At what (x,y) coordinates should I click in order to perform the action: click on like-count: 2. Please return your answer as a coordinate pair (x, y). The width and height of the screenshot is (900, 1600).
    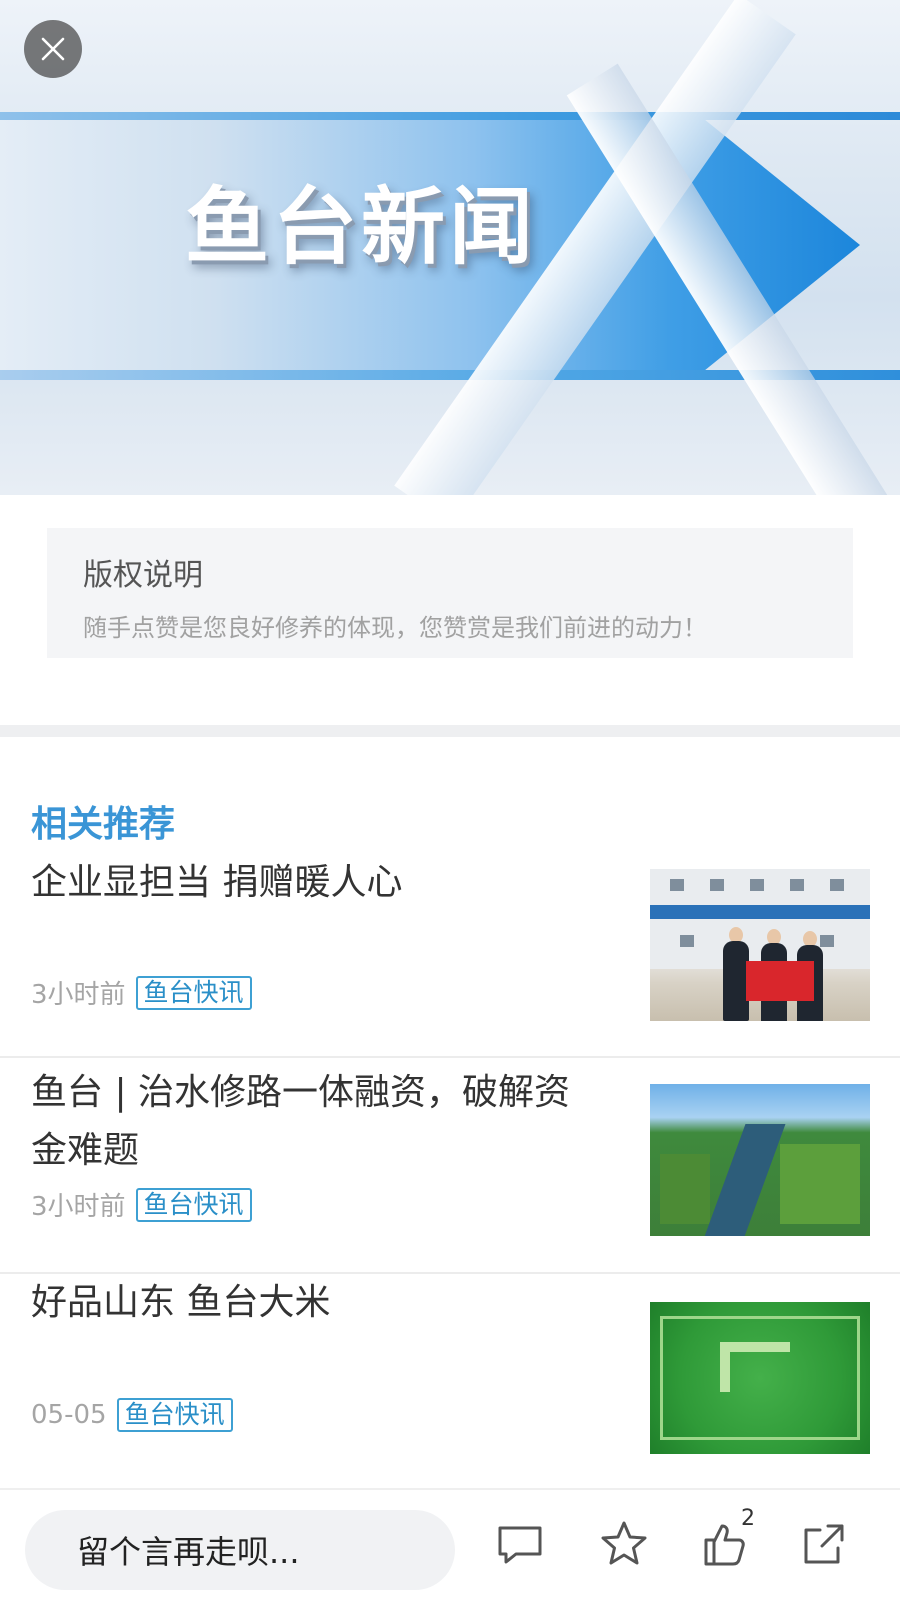
    Looking at the image, I should click on (748, 1518).